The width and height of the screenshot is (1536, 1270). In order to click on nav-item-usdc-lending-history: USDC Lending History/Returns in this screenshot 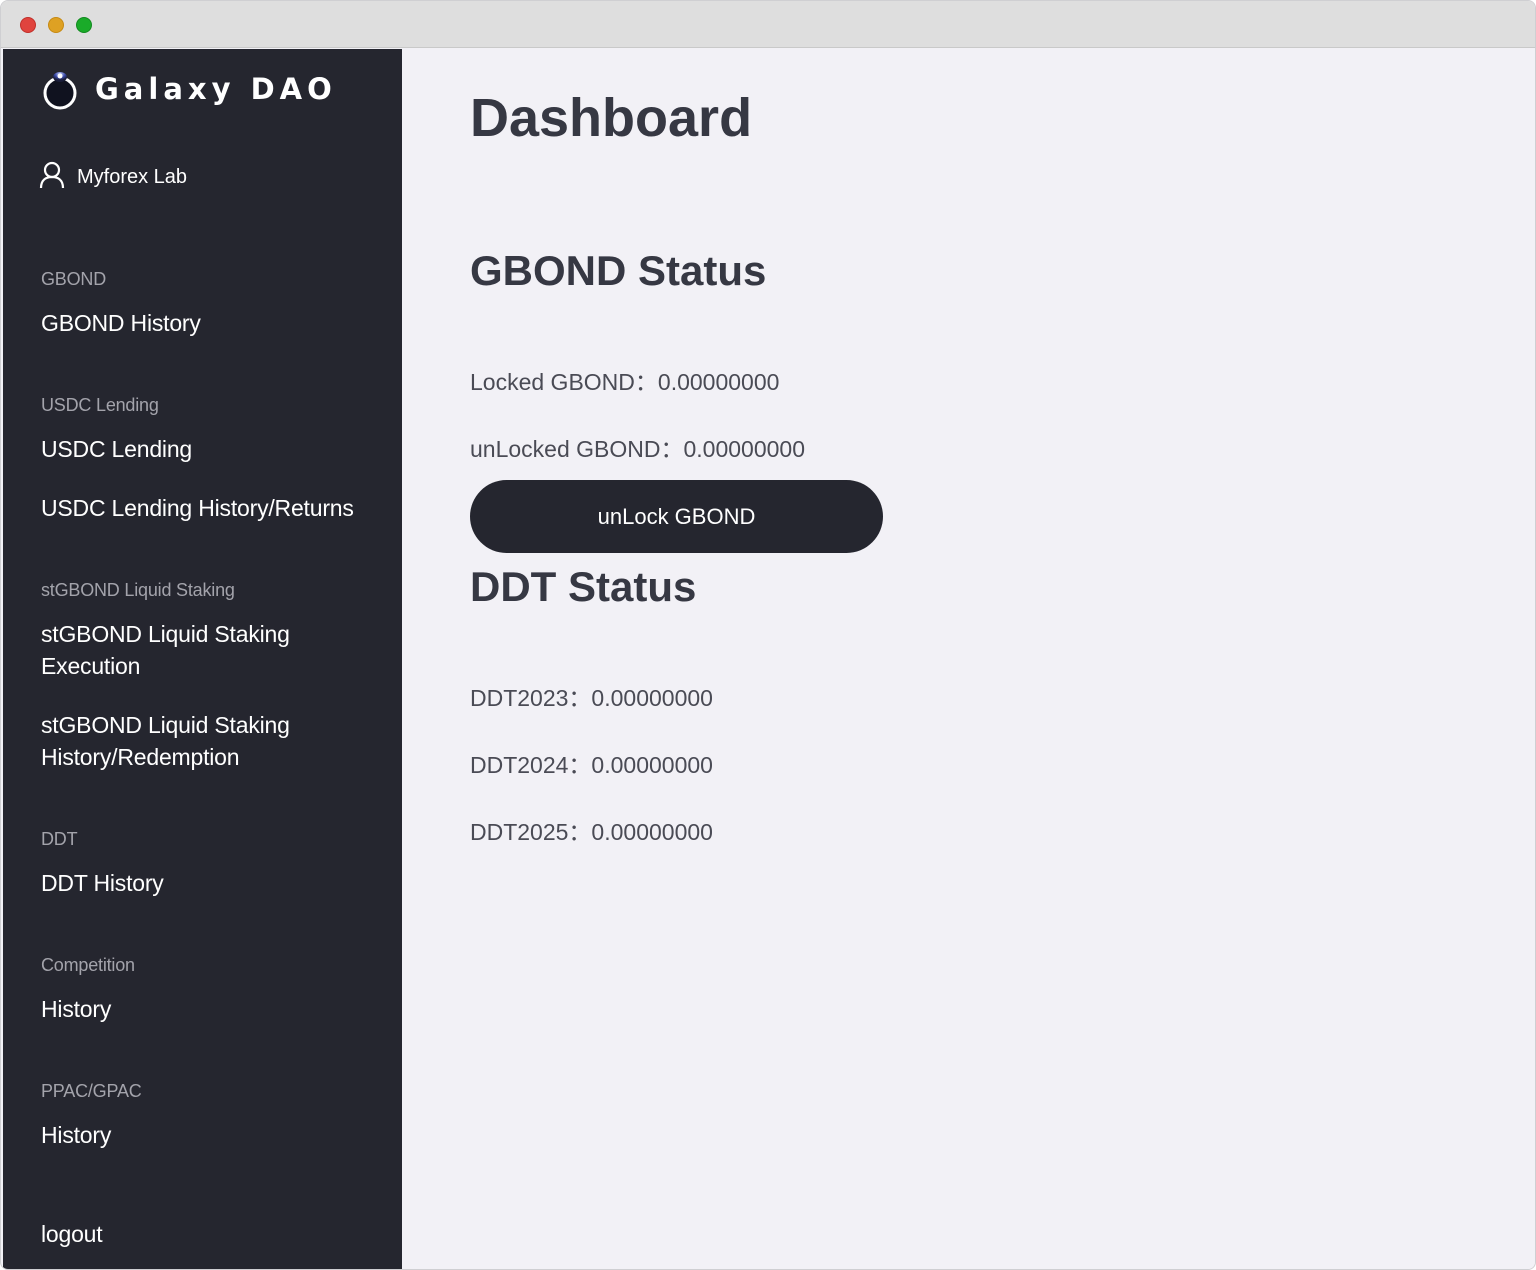, I will do `click(197, 508)`.